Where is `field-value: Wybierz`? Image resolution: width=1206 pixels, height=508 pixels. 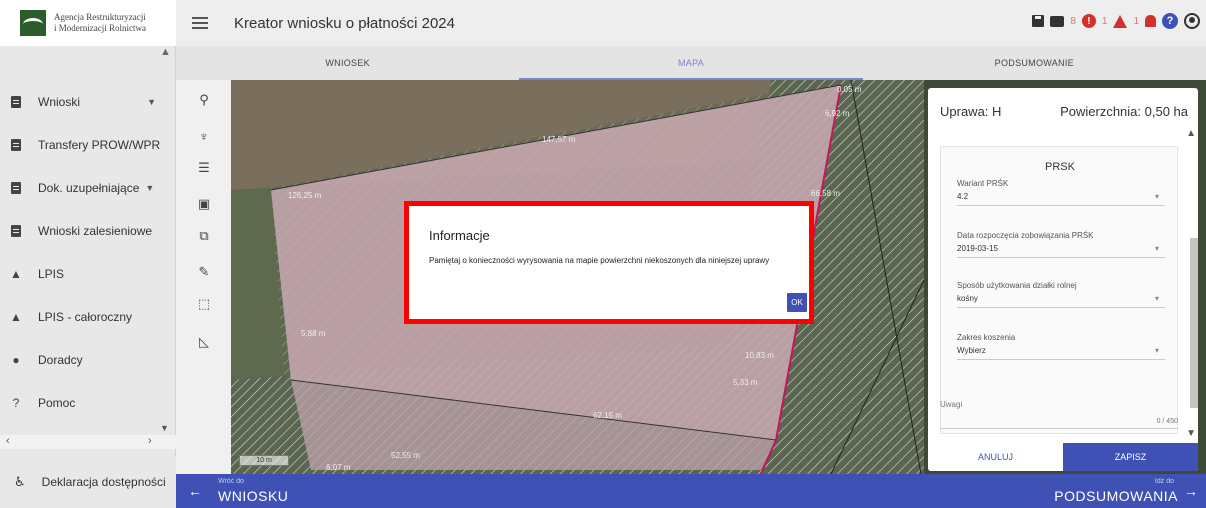
field-value: Wybierz is located at coordinates (1061, 353).